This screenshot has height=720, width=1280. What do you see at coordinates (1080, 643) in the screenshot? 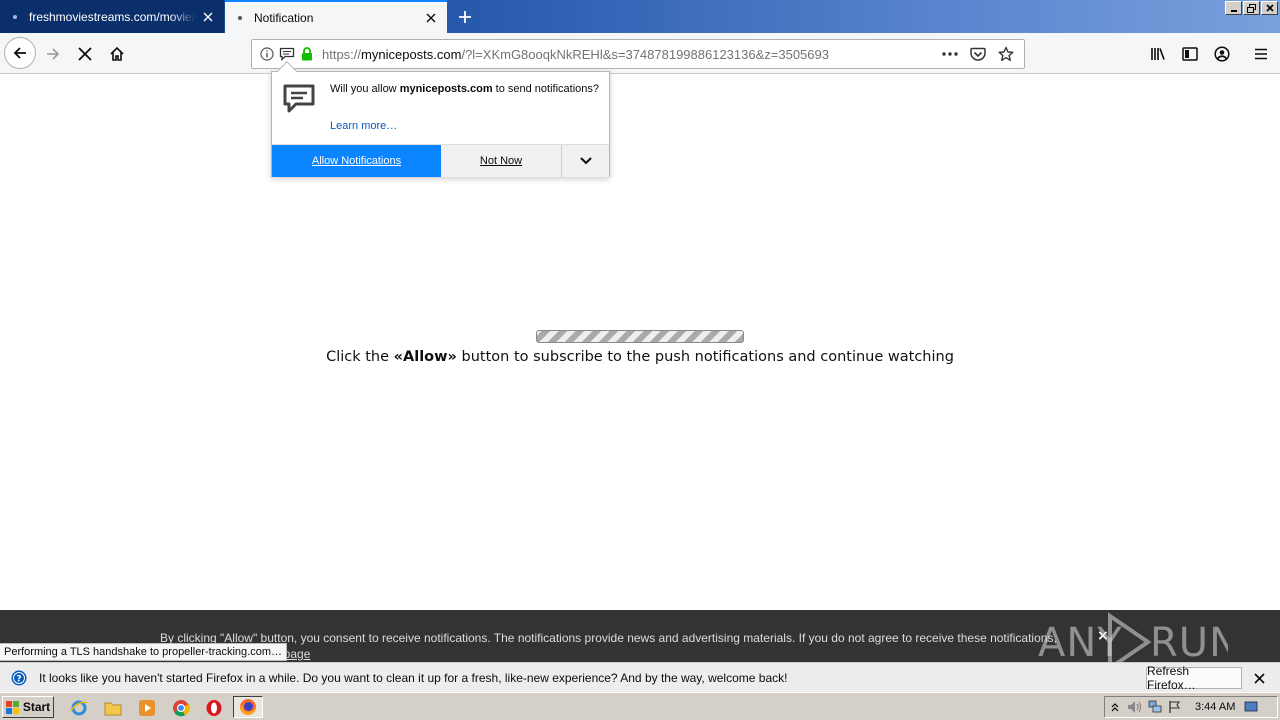
I see `watermark-text: ANY` at bounding box center [1080, 643].